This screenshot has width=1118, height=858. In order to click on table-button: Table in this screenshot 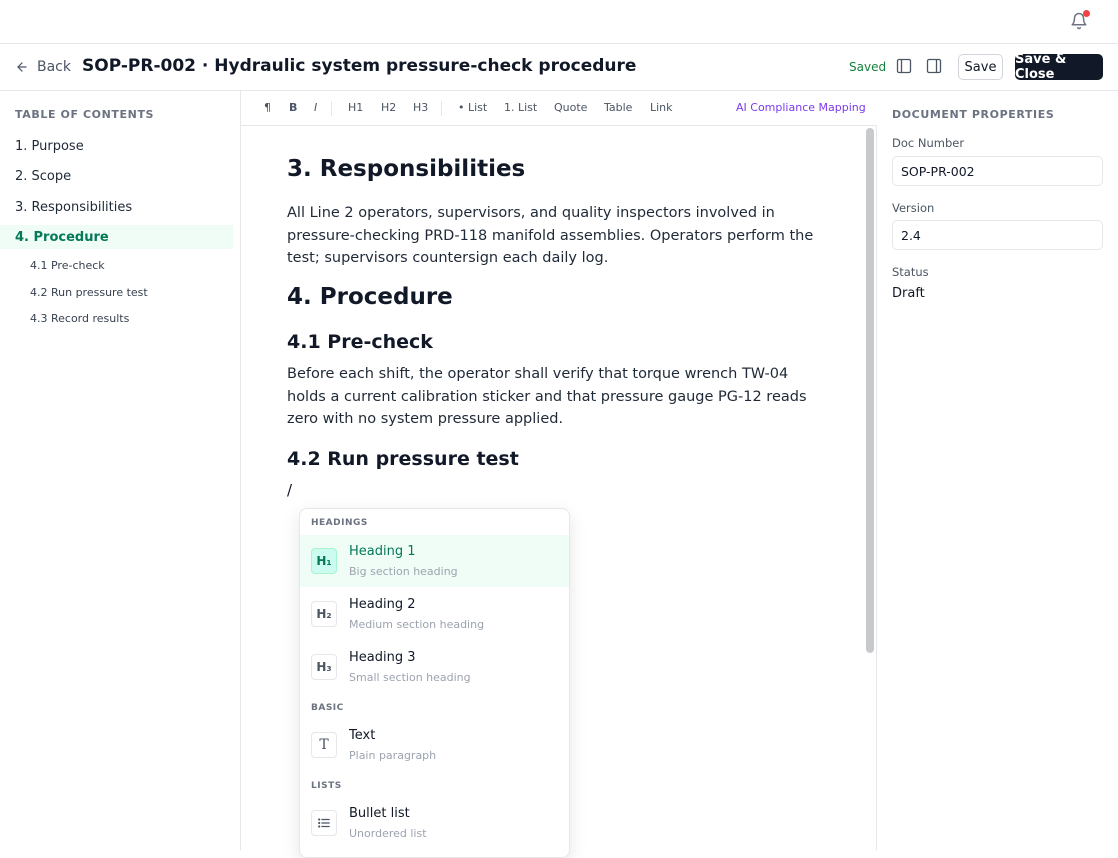, I will do `click(618, 107)`.